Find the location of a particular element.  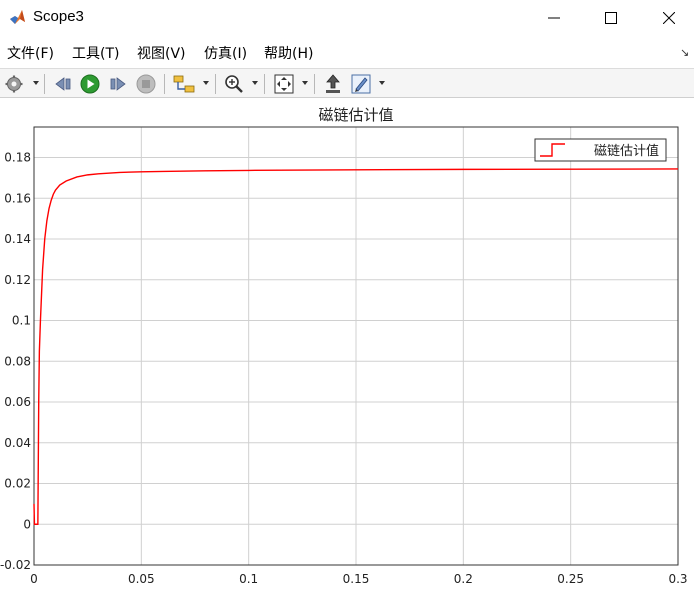

run-icon is located at coordinates (90, 84).